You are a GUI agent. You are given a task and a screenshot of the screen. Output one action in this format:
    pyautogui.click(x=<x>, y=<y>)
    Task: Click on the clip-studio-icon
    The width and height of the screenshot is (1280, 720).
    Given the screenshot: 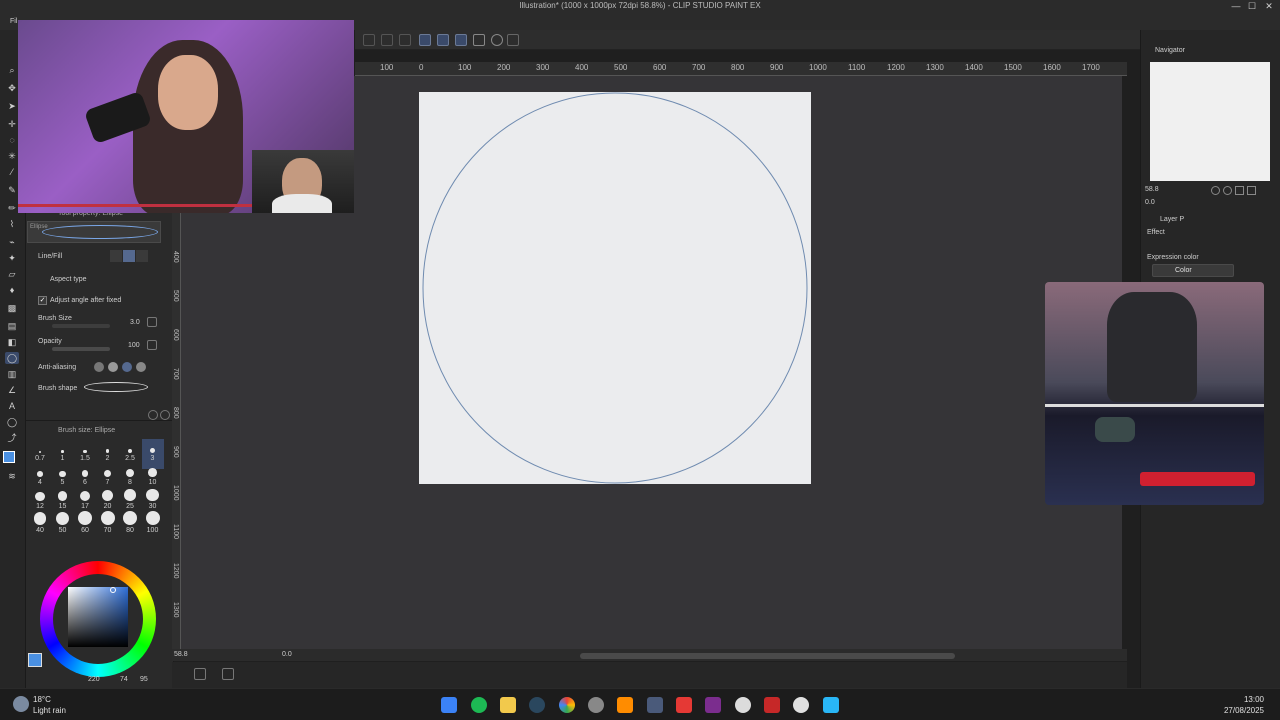 What is the action you would take?
    pyautogui.click(x=743, y=705)
    